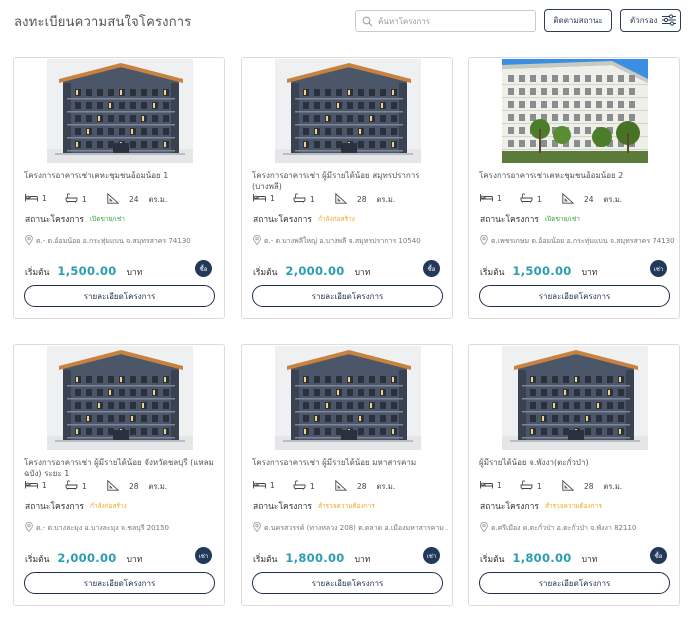  What do you see at coordinates (658, 268) in the screenshot?
I see `sale-type-badge: เช่า` at bounding box center [658, 268].